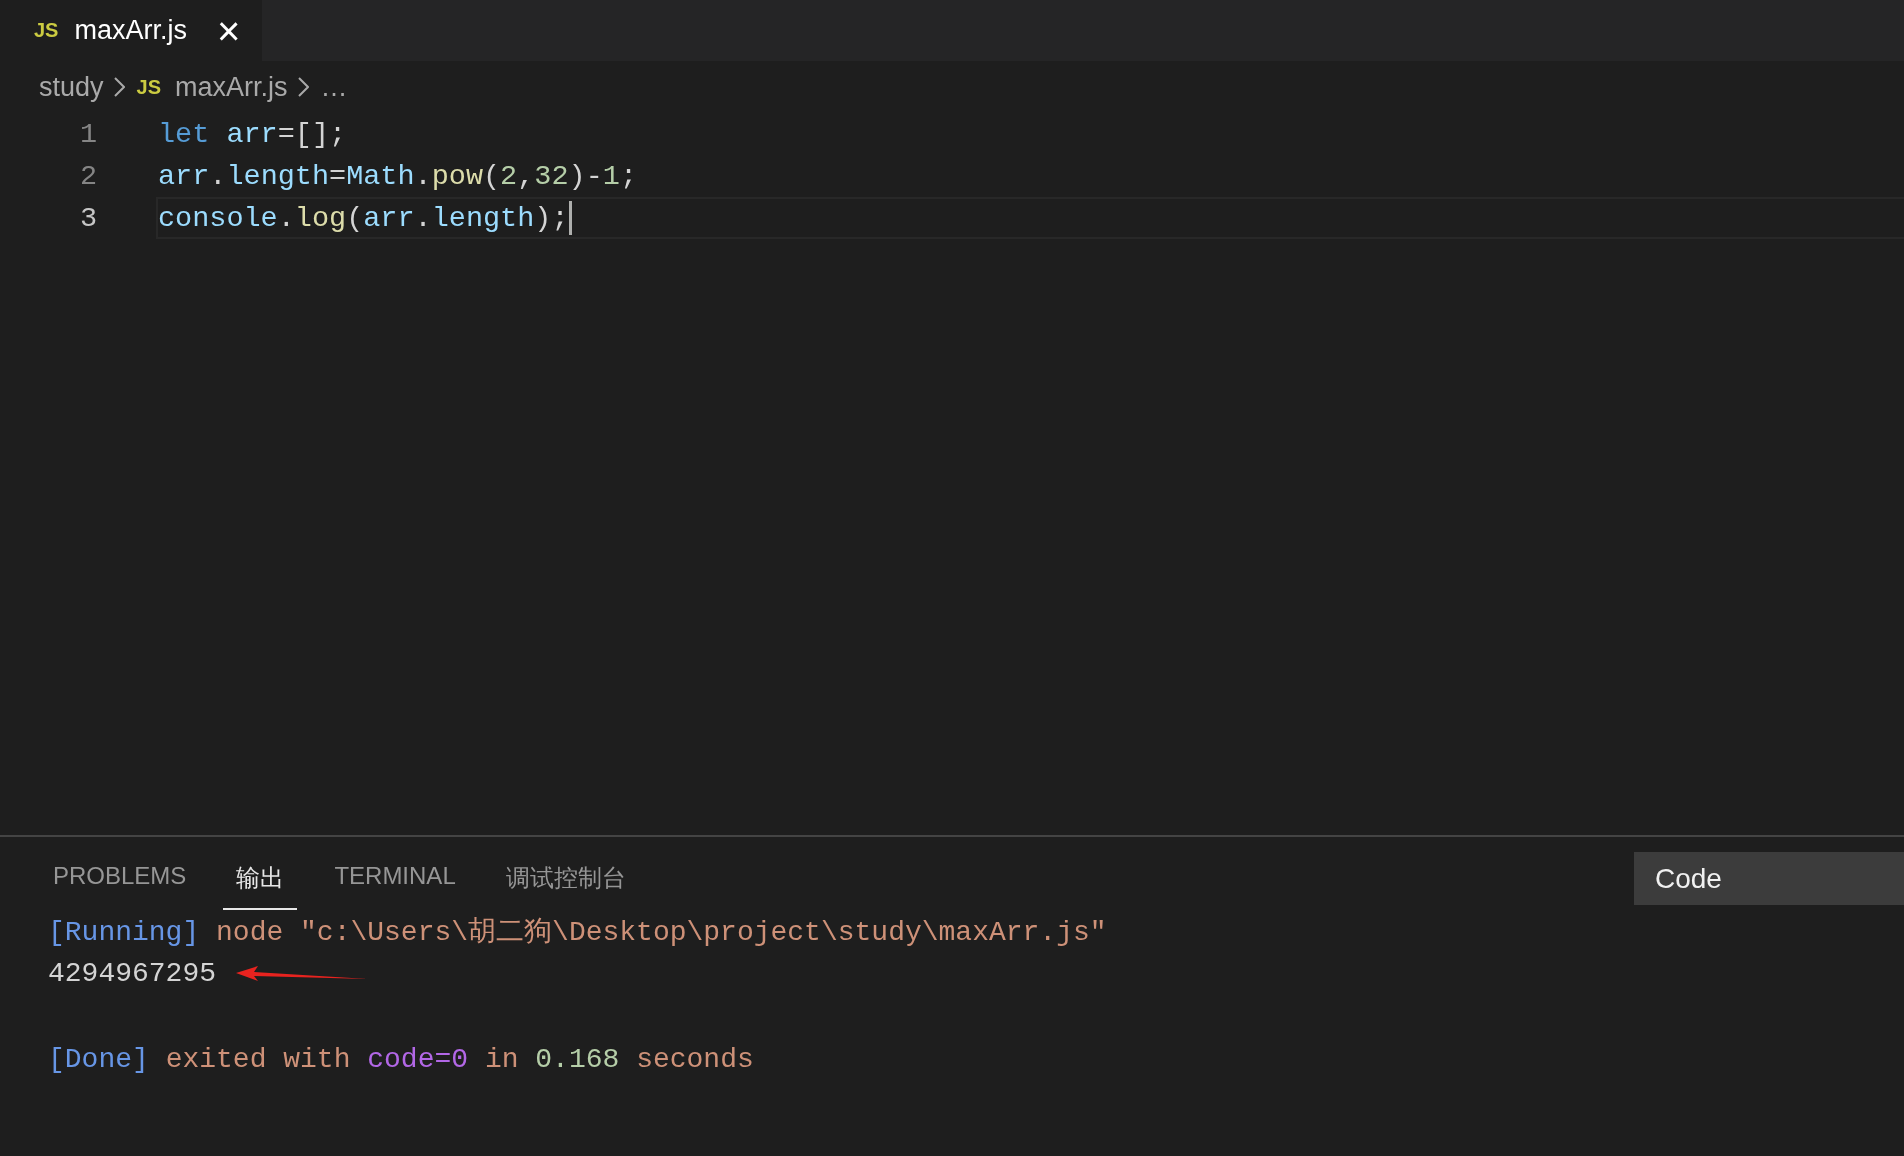  What do you see at coordinates (1769, 878) in the screenshot?
I see `output-channel-dropdown: Code` at bounding box center [1769, 878].